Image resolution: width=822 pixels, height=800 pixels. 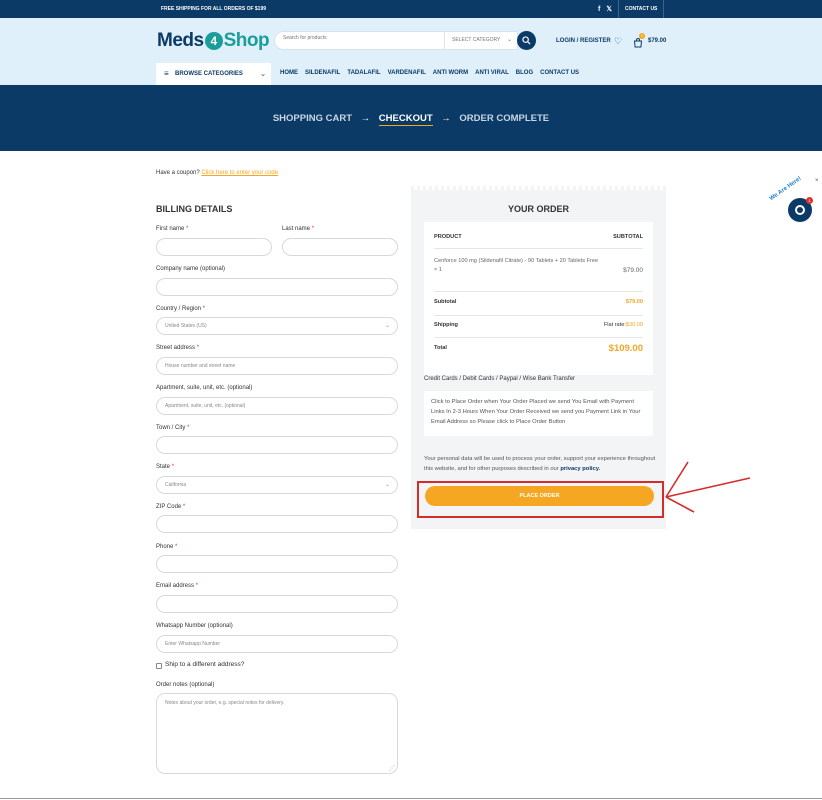 What do you see at coordinates (194, 209) in the screenshot?
I see `billing-title: BILLING DETAILS` at bounding box center [194, 209].